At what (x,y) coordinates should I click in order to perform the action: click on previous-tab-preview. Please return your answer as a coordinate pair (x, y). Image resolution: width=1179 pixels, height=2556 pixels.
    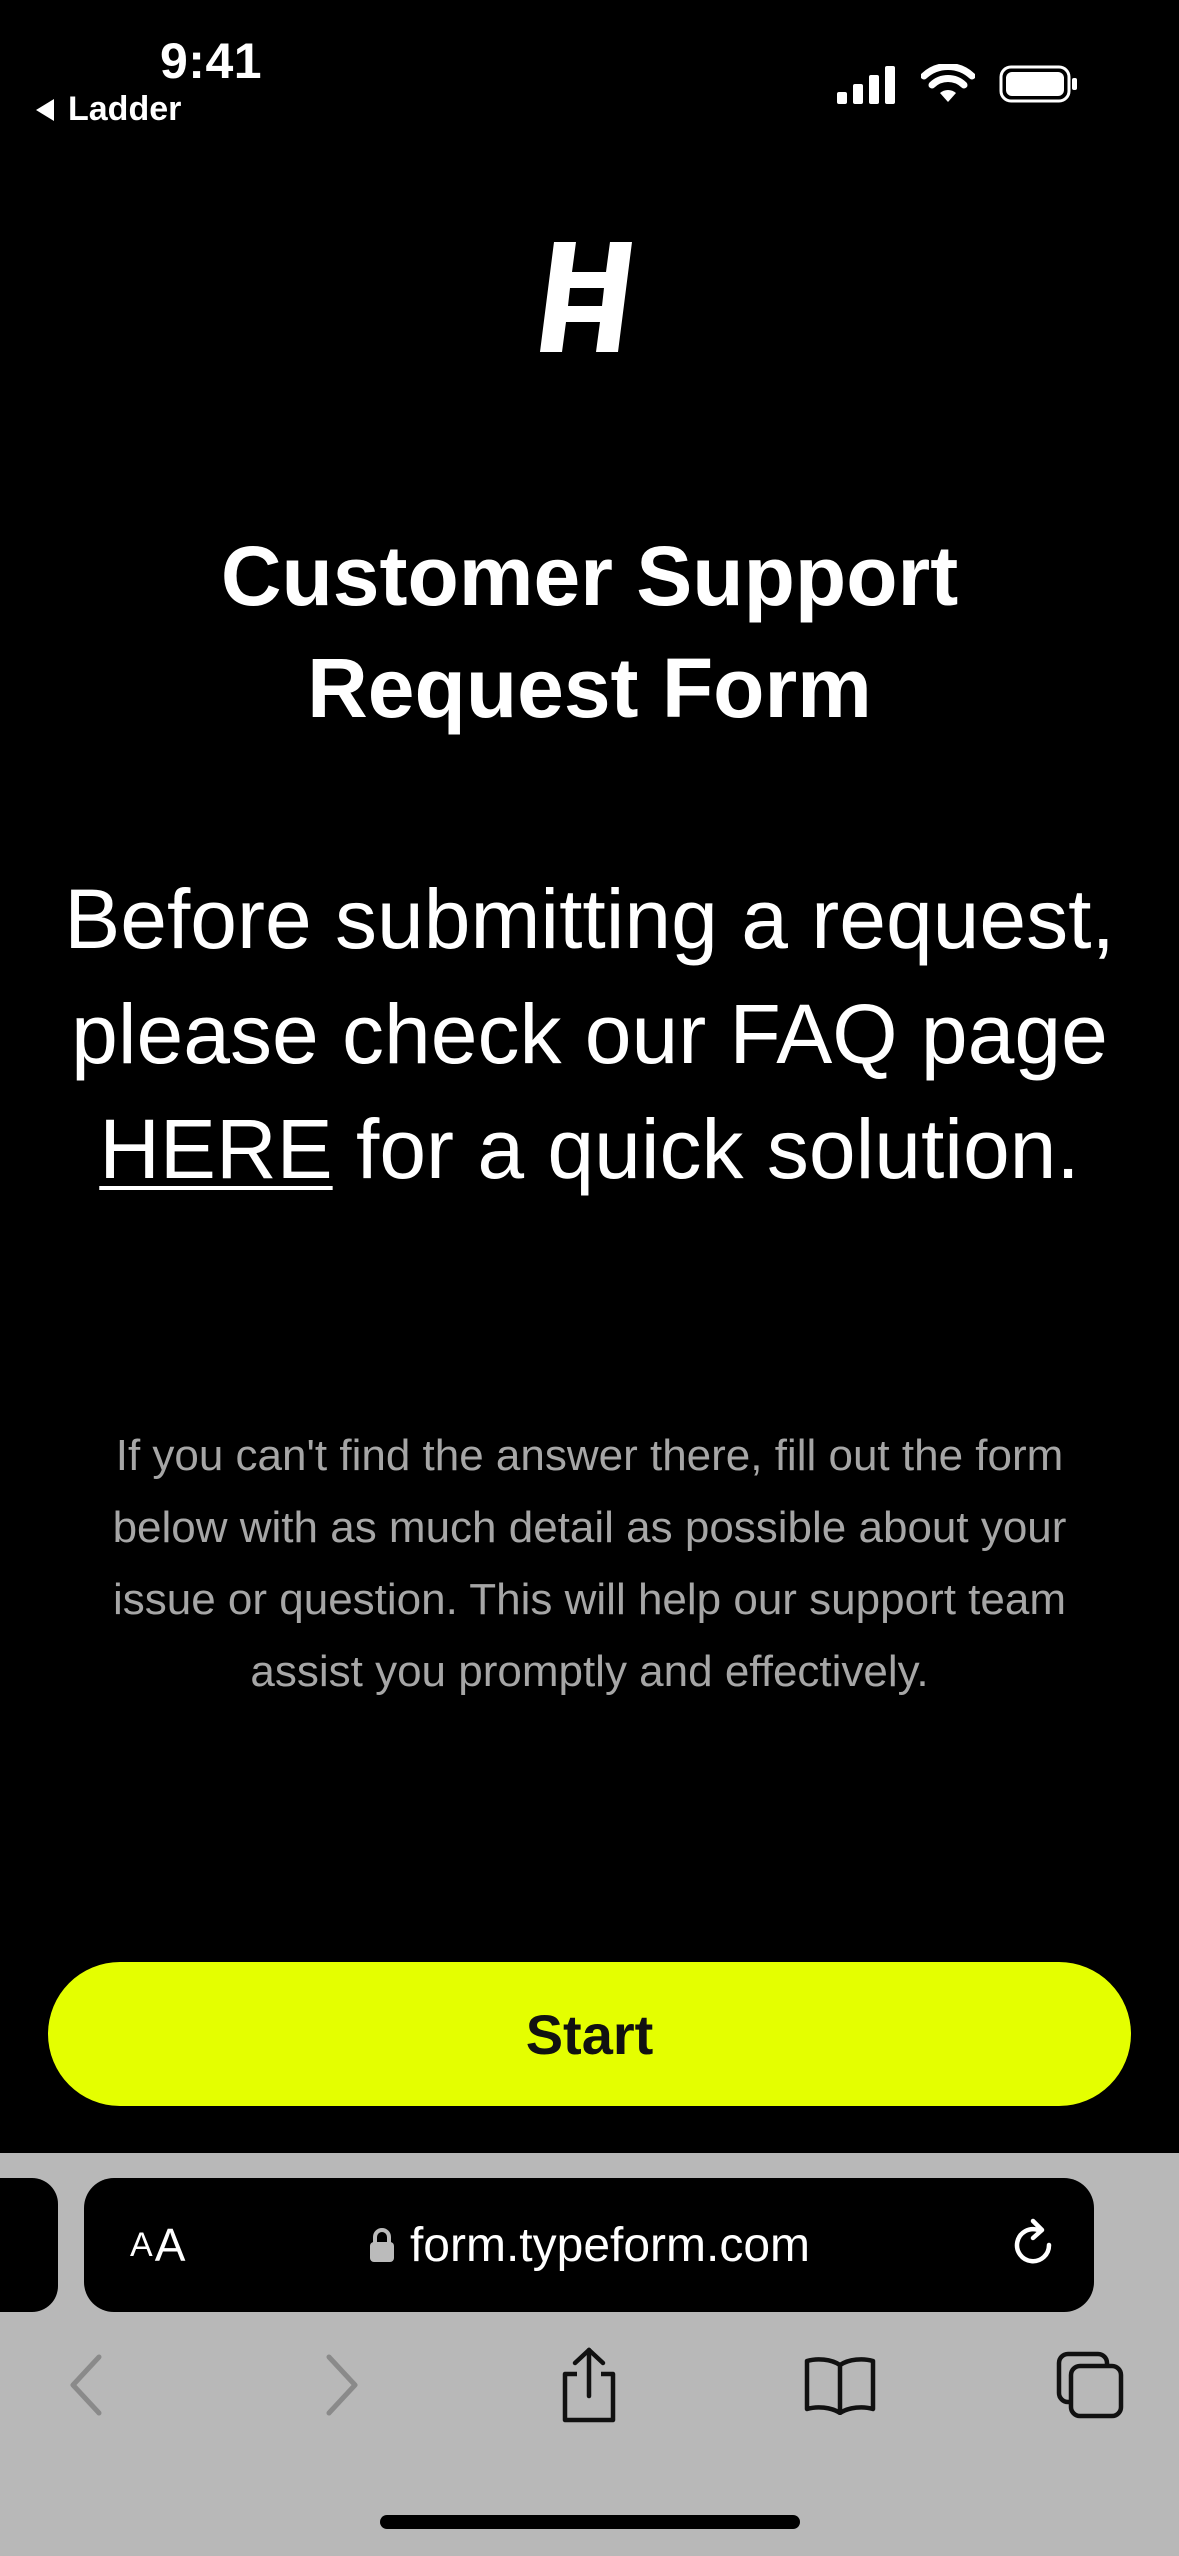
    Looking at the image, I should click on (29, 2245).